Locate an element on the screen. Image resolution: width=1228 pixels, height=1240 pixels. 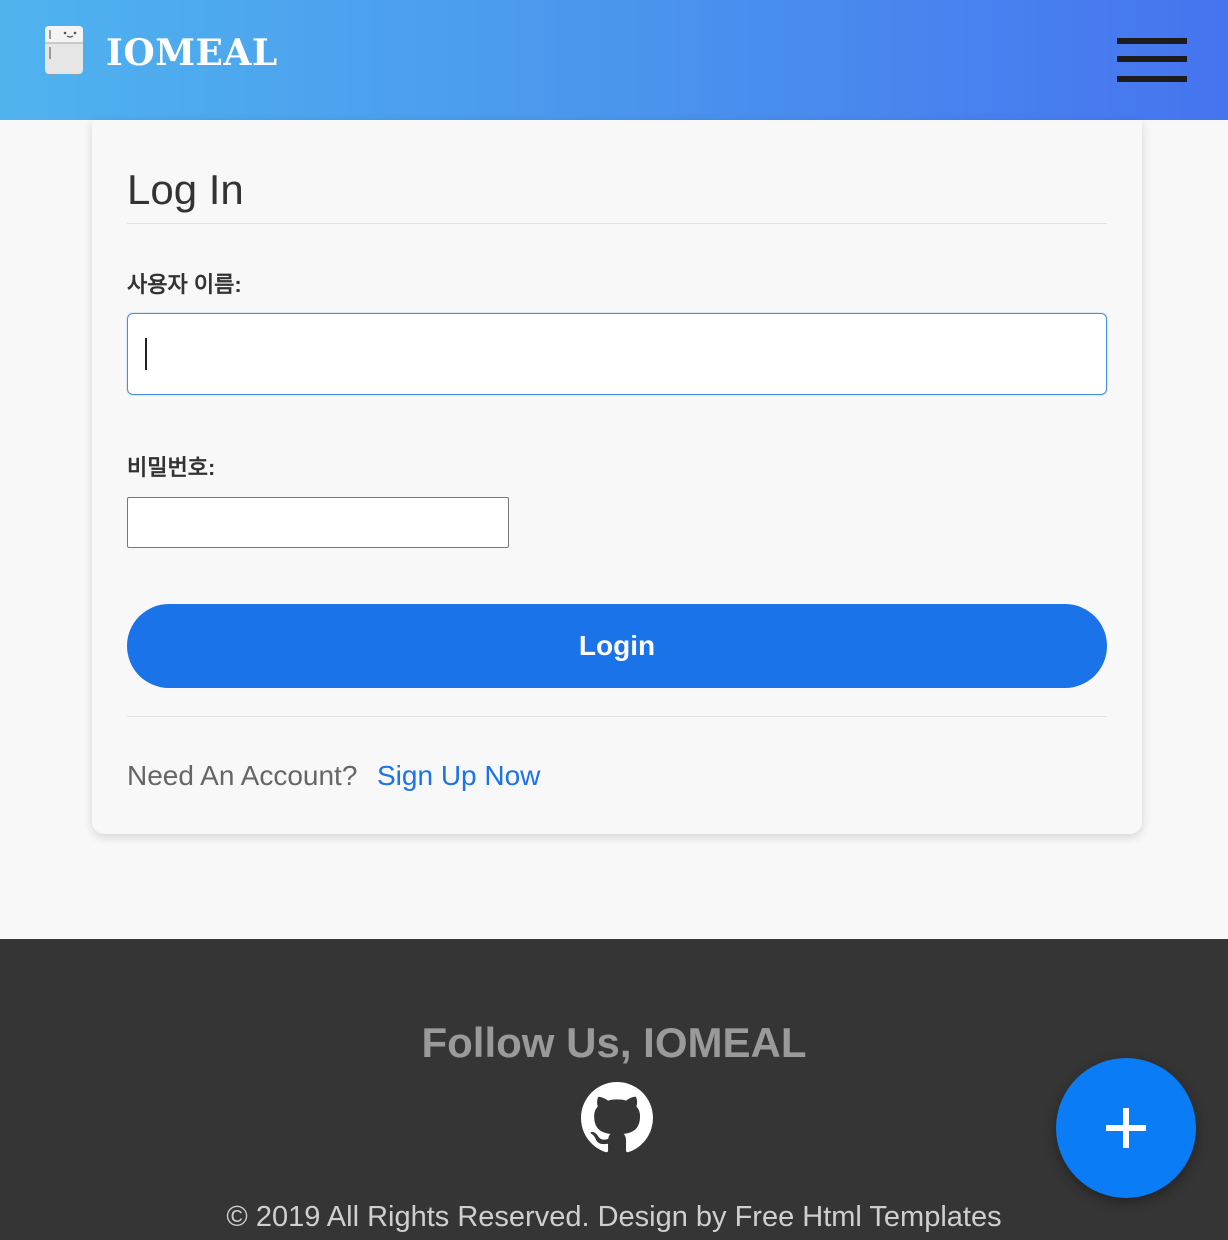
fridge-icon is located at coordinates (64, 51).